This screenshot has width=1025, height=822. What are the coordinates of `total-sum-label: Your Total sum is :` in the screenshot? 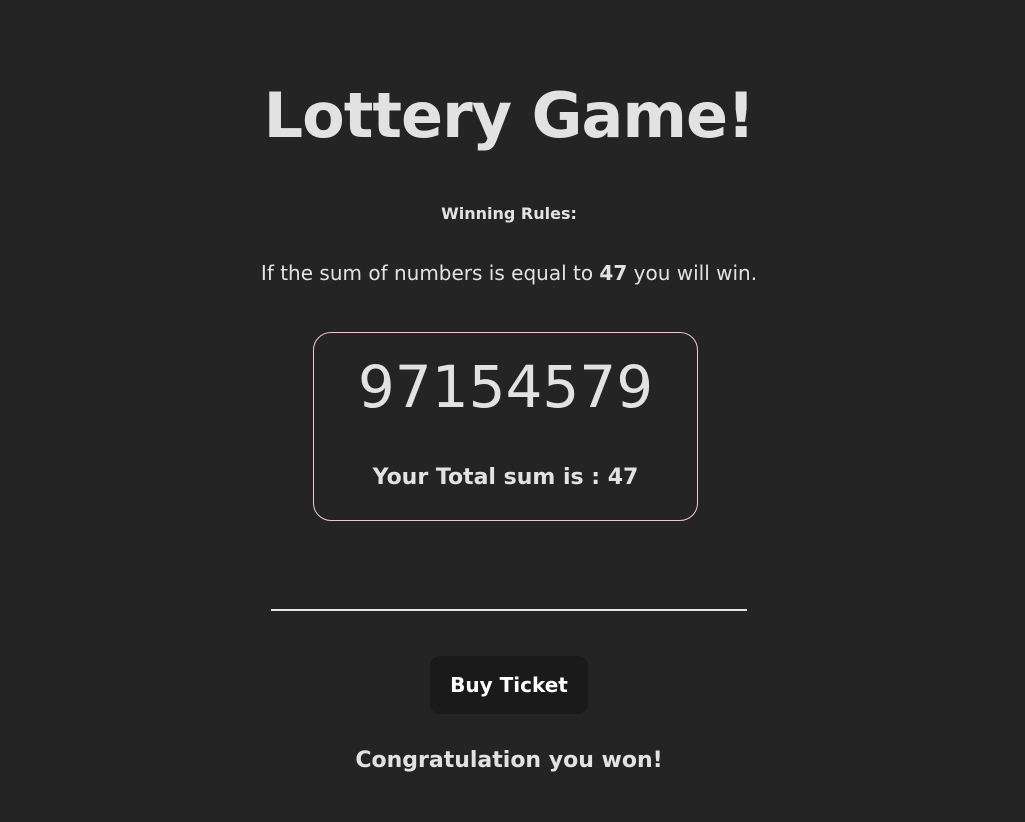 It's located at (490, 477).